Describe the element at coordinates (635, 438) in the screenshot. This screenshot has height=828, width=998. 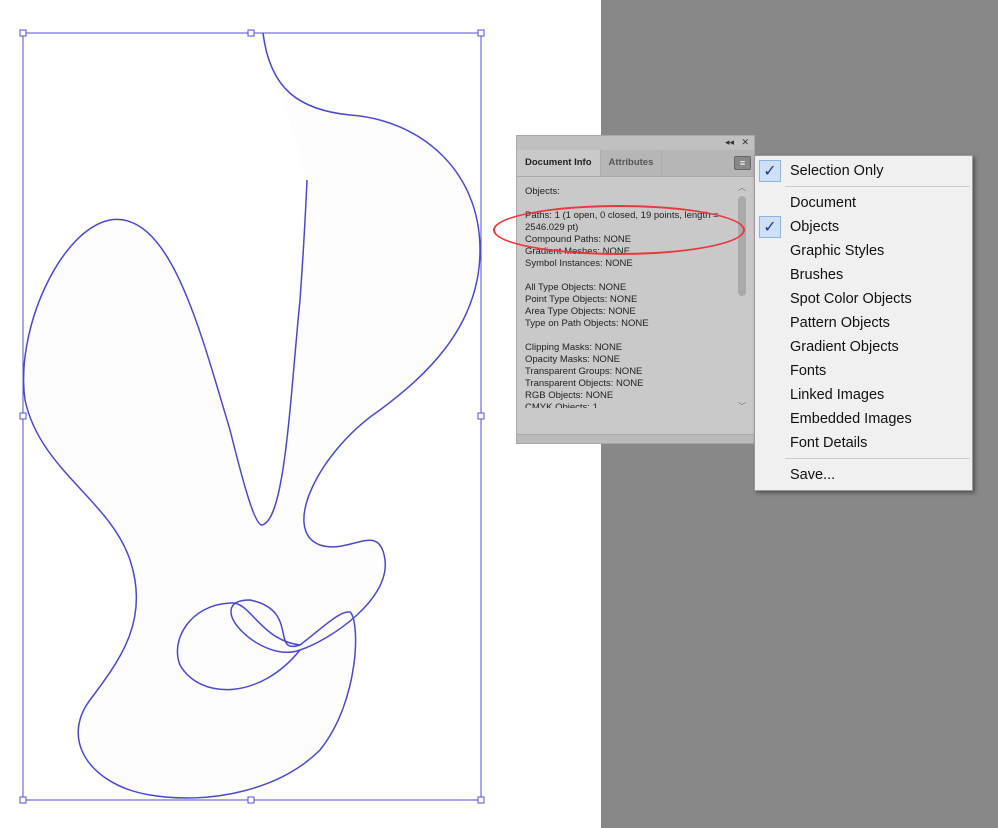
I see `resize-grip` at that location.